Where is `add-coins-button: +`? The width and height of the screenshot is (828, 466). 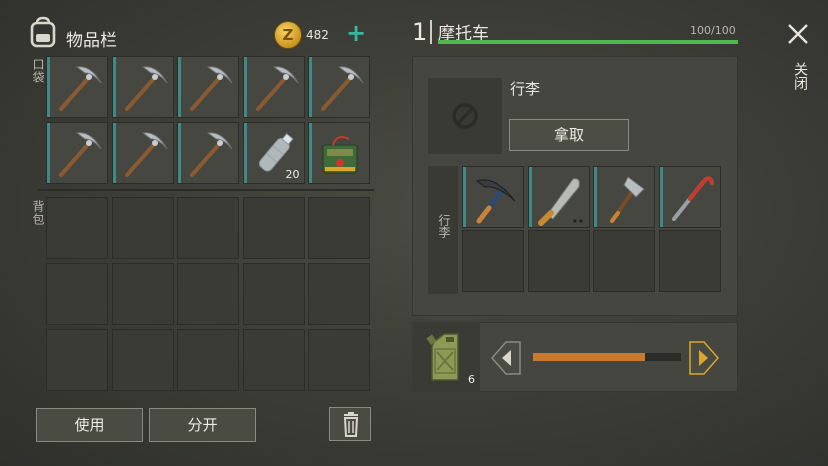
add-coins-button: + is located at coordinates (356, 33).